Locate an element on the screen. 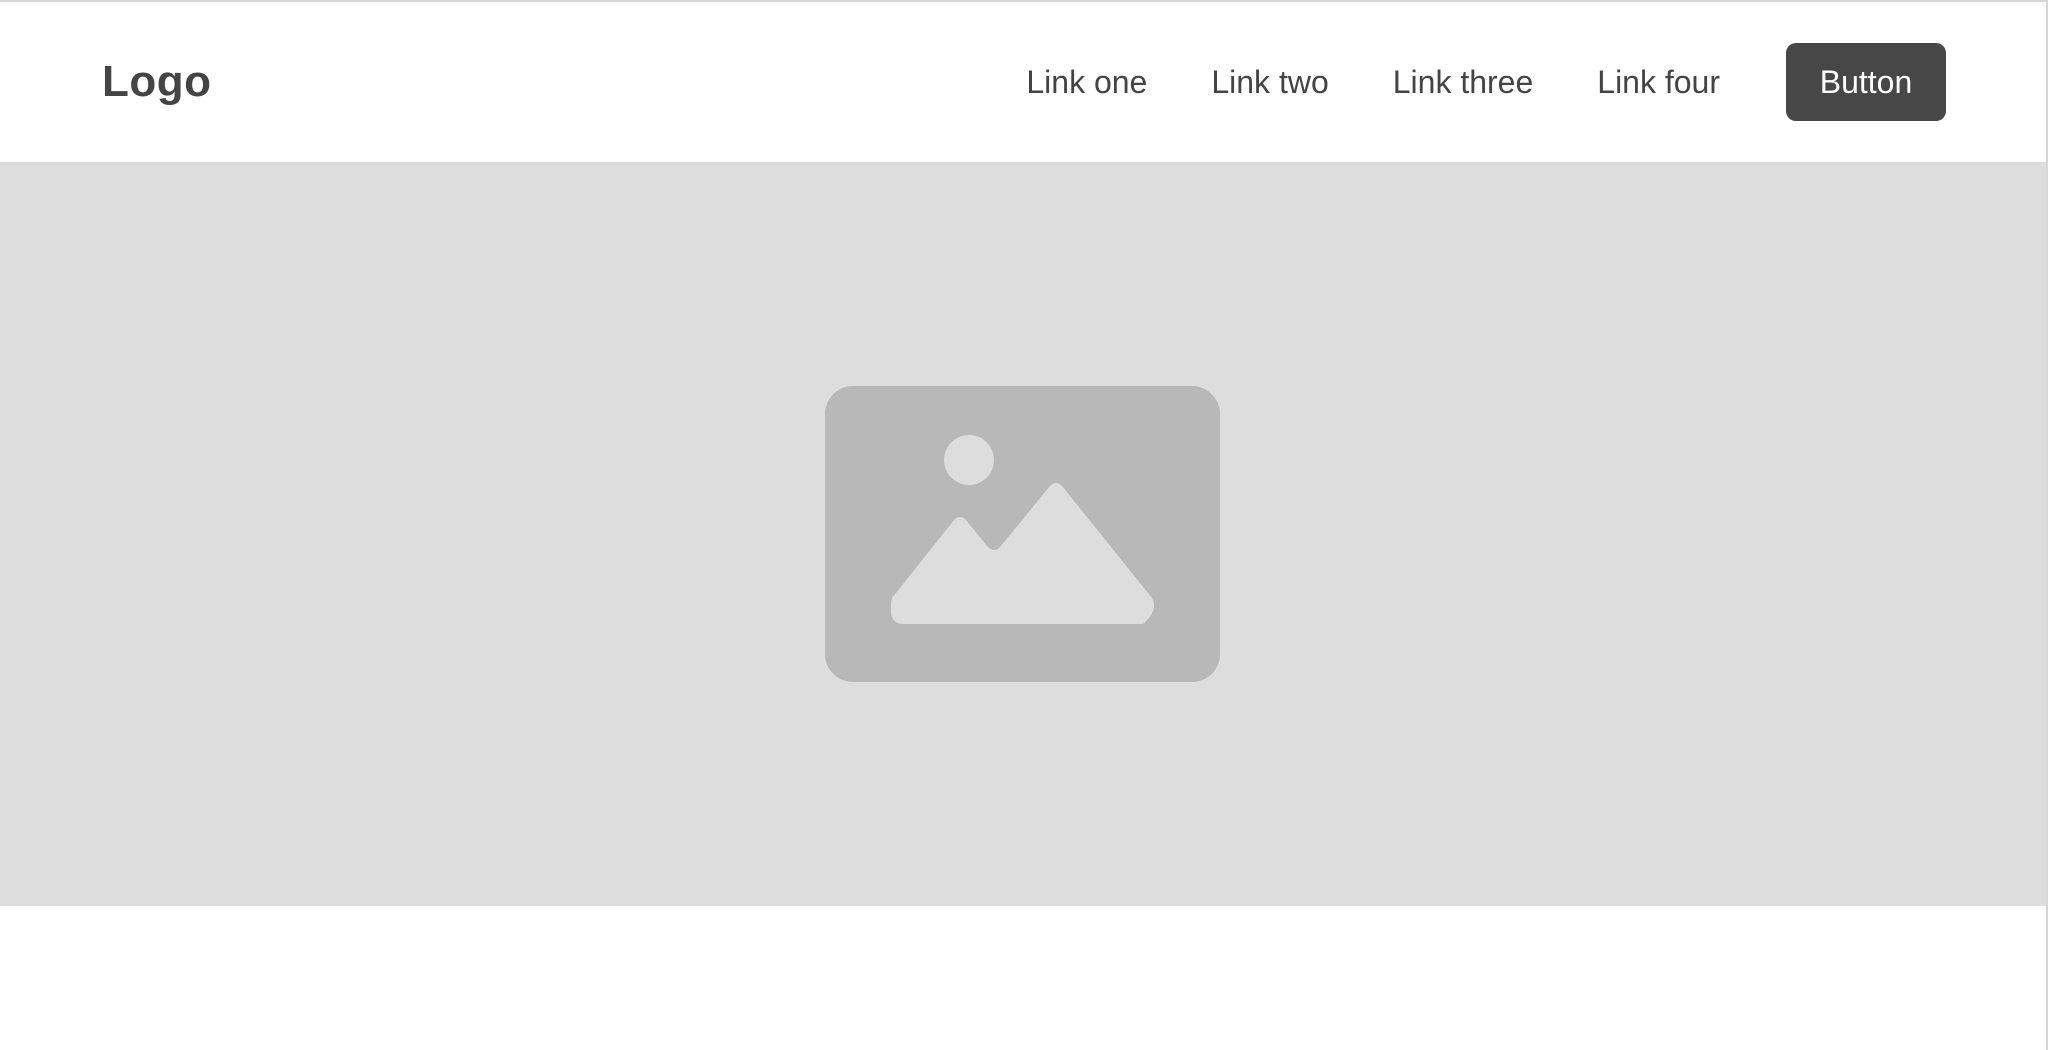  nav-link-one: Link one is located at coordinates (1086, 82).